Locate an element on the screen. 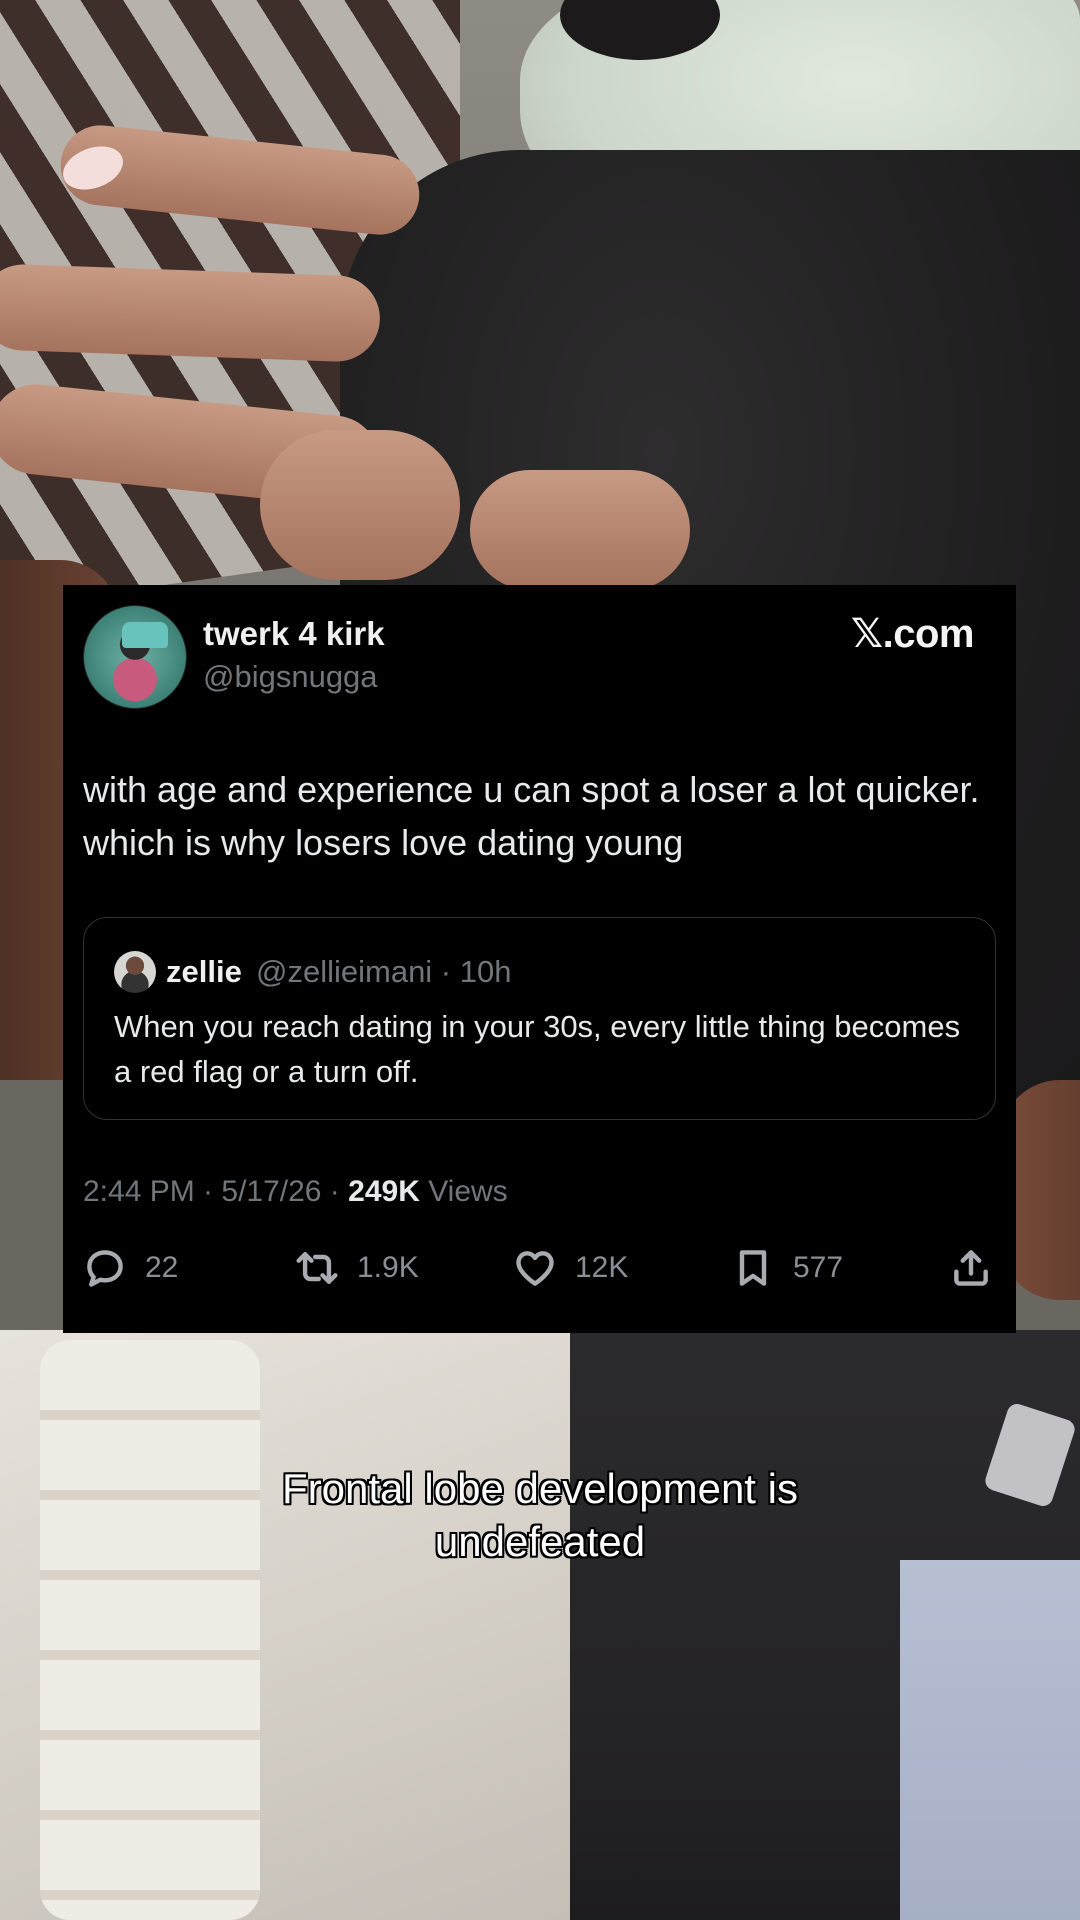 This screenshot has height=1920, width=1080. x-logo-brand: 𝕏.com is located at coordinates (912, 634).